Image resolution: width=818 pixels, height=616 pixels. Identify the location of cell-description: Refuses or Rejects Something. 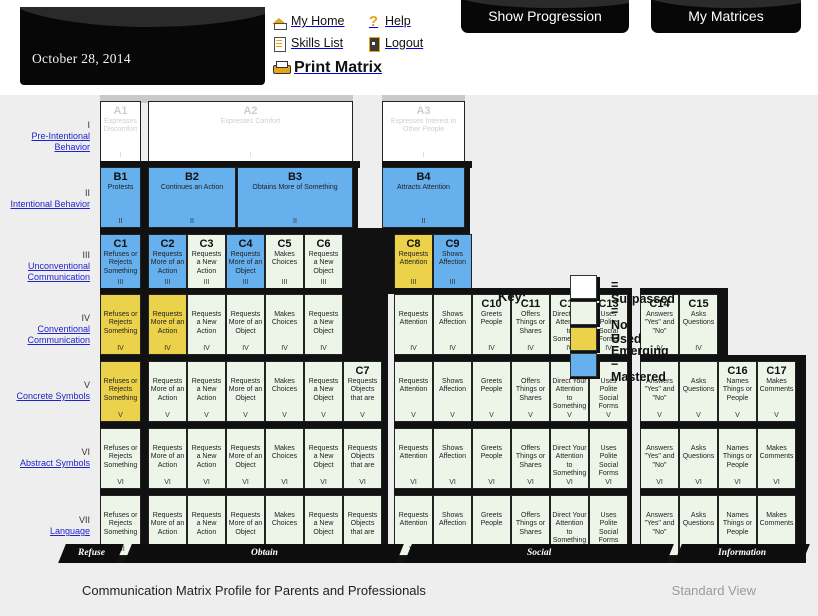
(120, 263).